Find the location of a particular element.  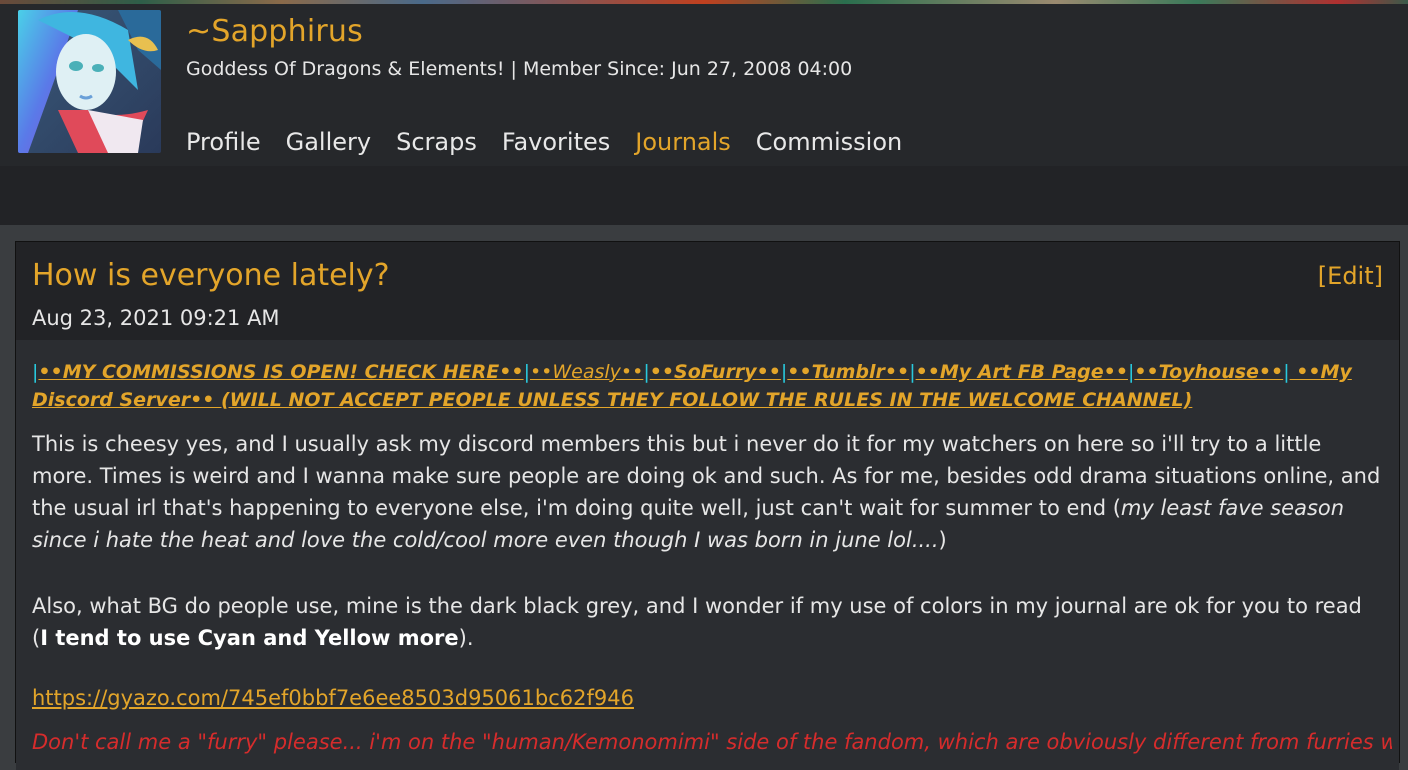

journal-date: Aug 23, 2021 09:21 AM is located at coordinates (156, 318).